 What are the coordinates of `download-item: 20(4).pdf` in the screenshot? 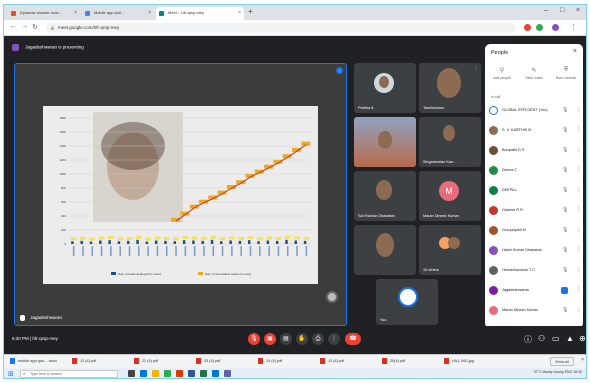 It's located at (393, 362).